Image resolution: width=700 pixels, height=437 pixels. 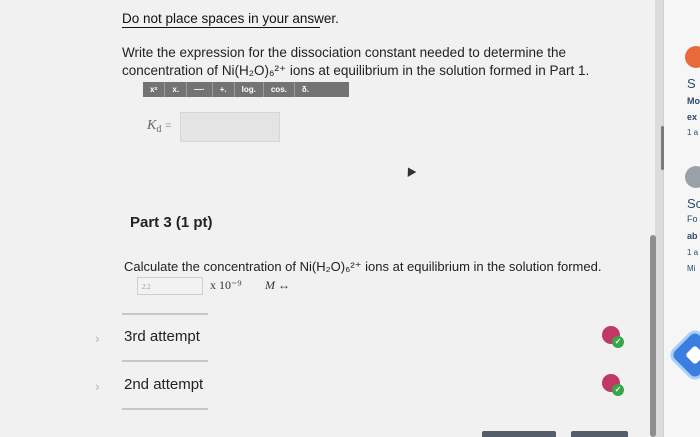 What do you see at coordinates (692, 117) in the screenshot?
I see `side-item-text: ex` at bounding box center [692, 117].